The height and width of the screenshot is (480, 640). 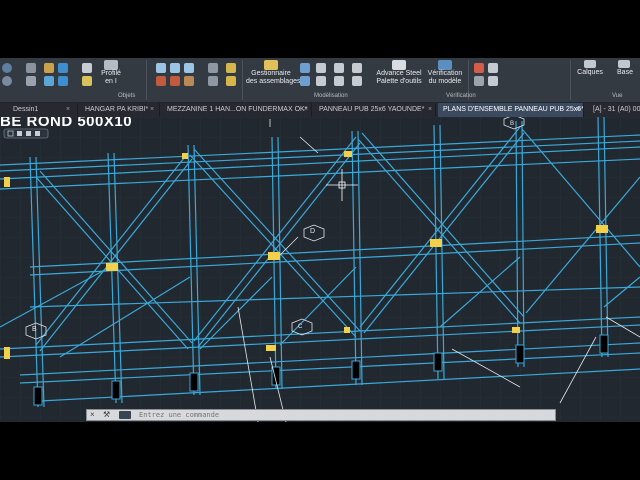 What do you see at coordinates (305, 81) in the screenshot?
I see `structure-2-icon` at bounding box center [305, 81].